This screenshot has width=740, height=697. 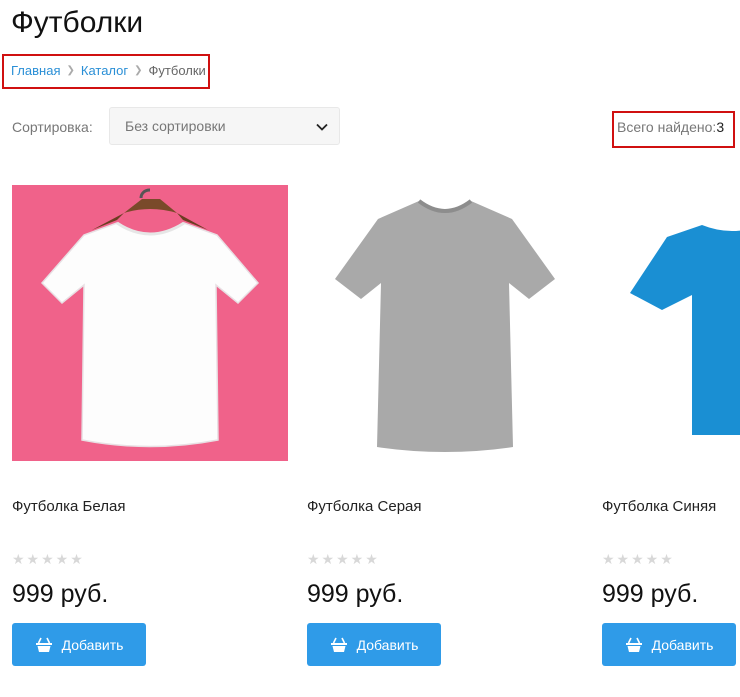 What do you see at coordinates (104, 70) in the screenshot?
I see `breadcrumb-catalog-link: Каталог` at bounding box center [104, 70].